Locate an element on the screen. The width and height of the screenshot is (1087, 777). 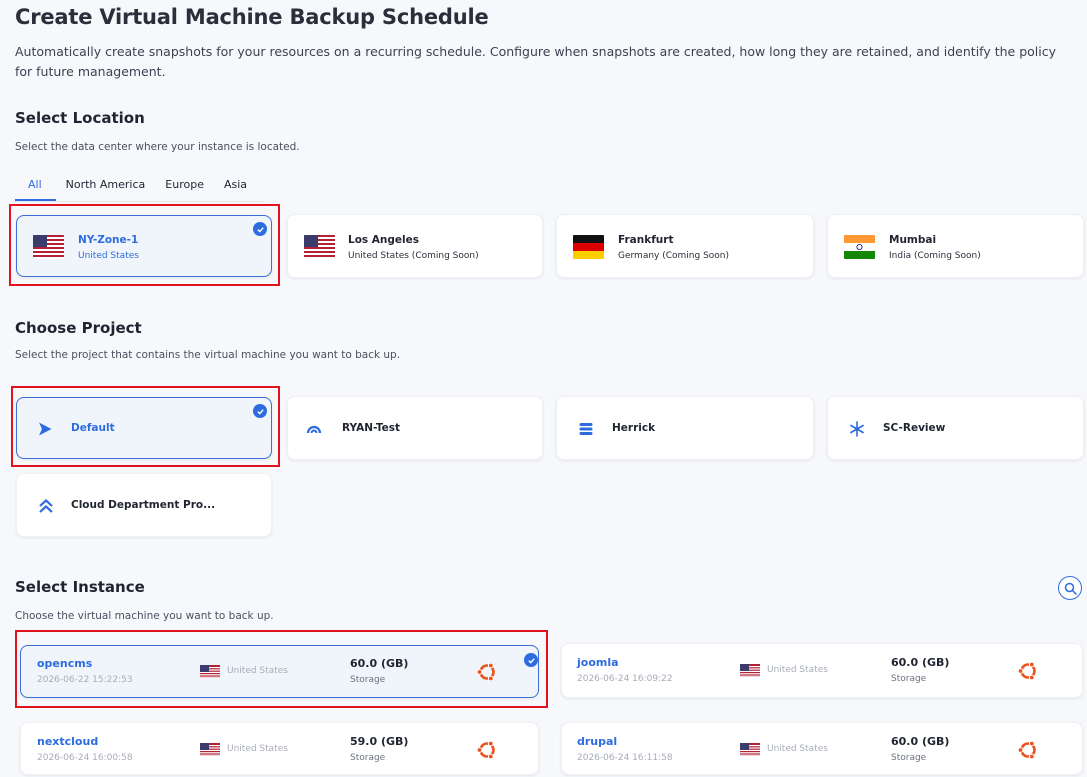
project-card-ryan-test: RYAN-Test is located at coordinates (415, 428).